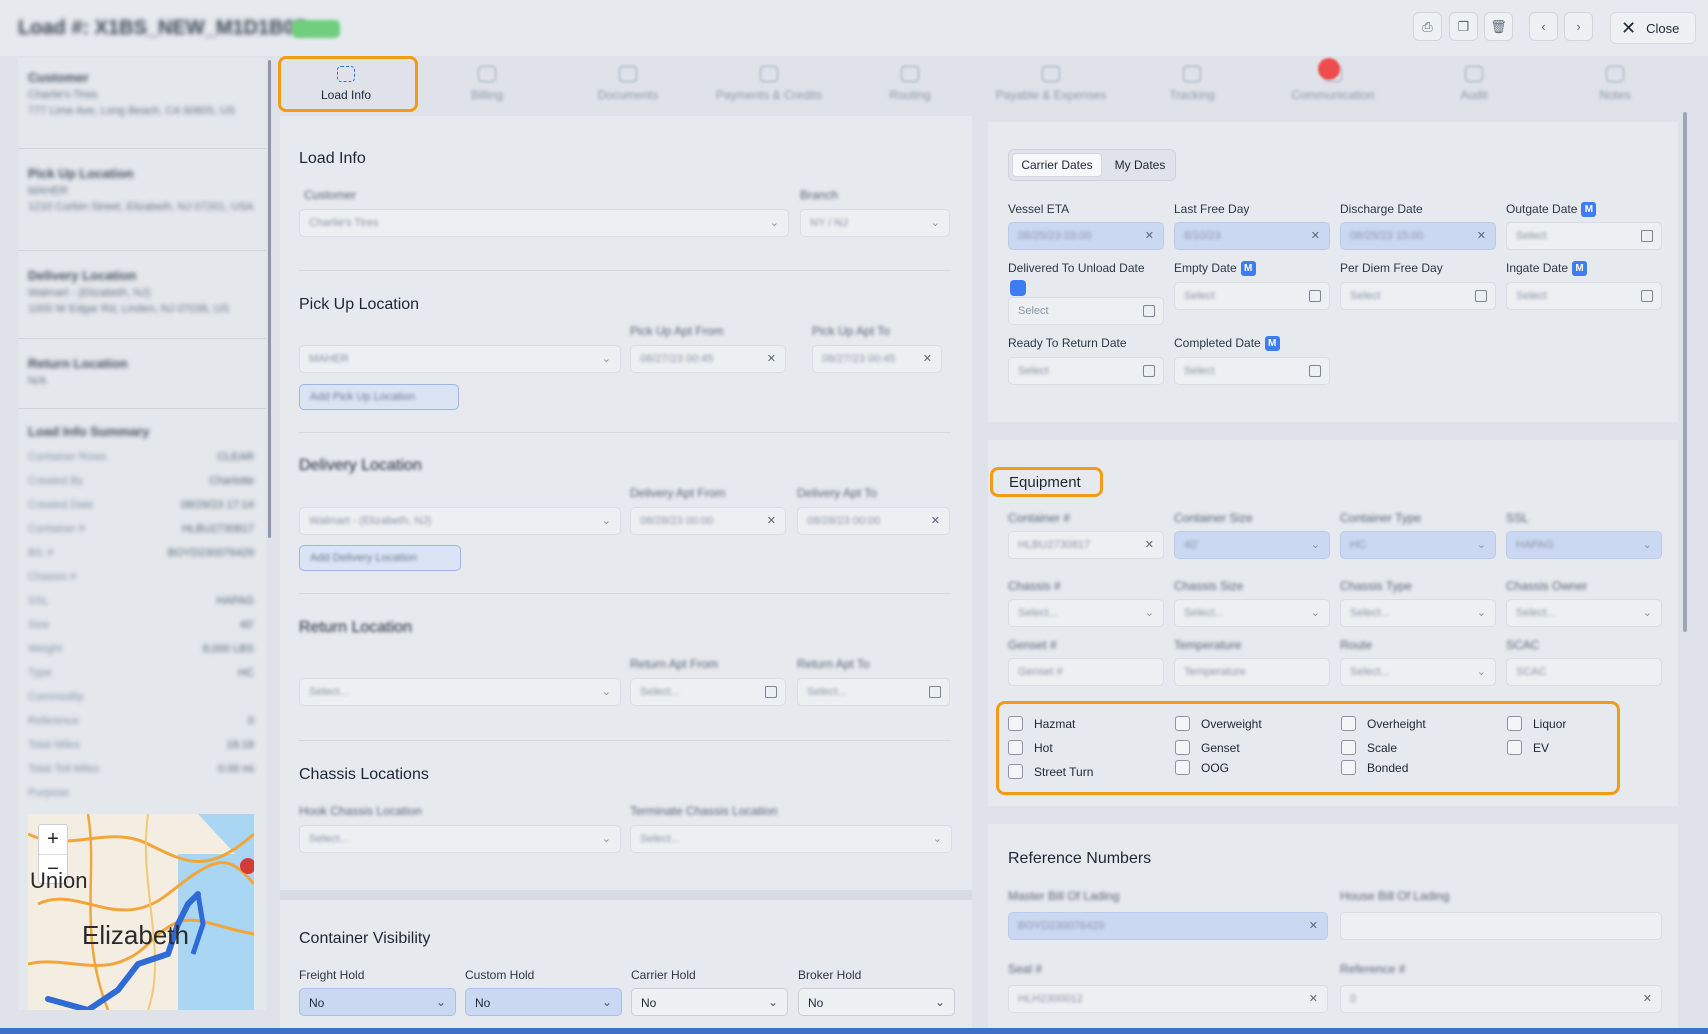 The width and height of the screenshot is (1708, 1034). Describe the element at coordinates (379, 397) in the screenshot. I see `add-pickup-button: Add Pick Up Location` at that location.